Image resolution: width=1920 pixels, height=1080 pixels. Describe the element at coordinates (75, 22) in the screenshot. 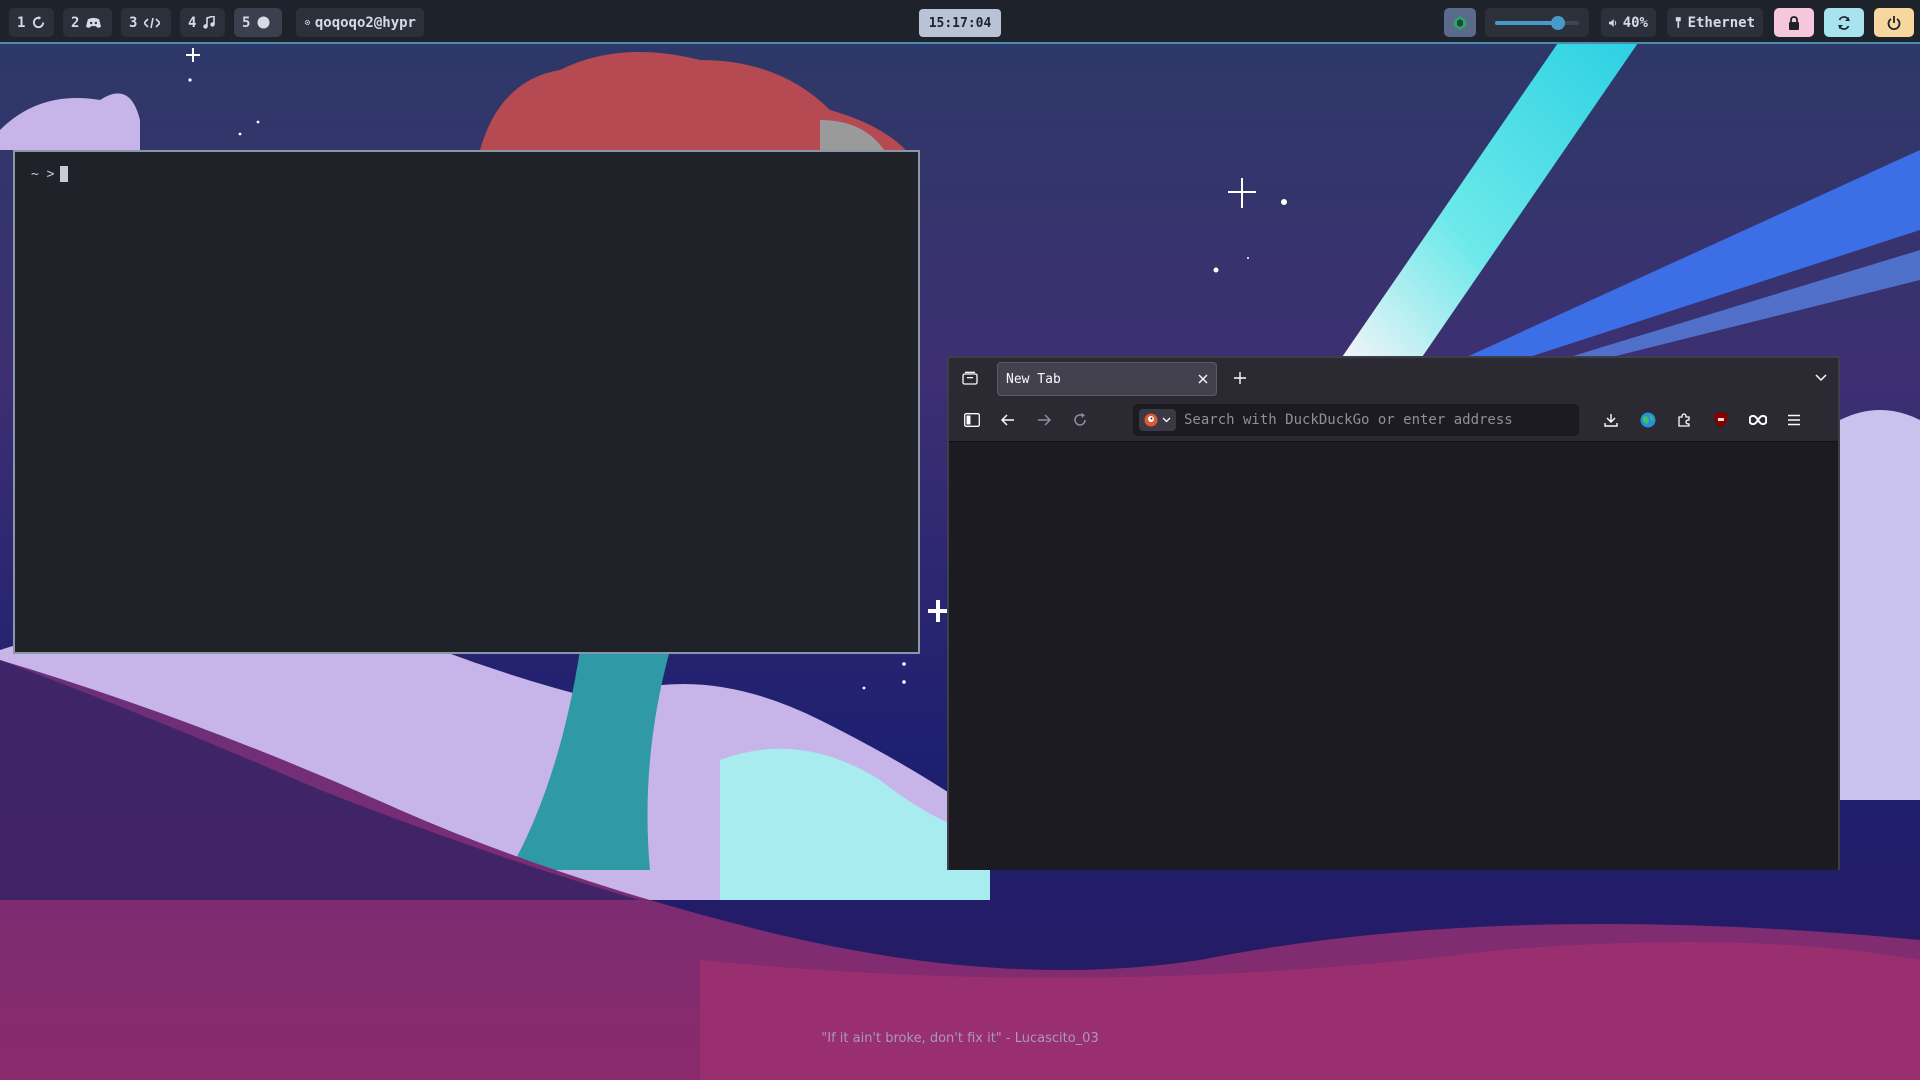

I see `workspace-number: 2` at that location.